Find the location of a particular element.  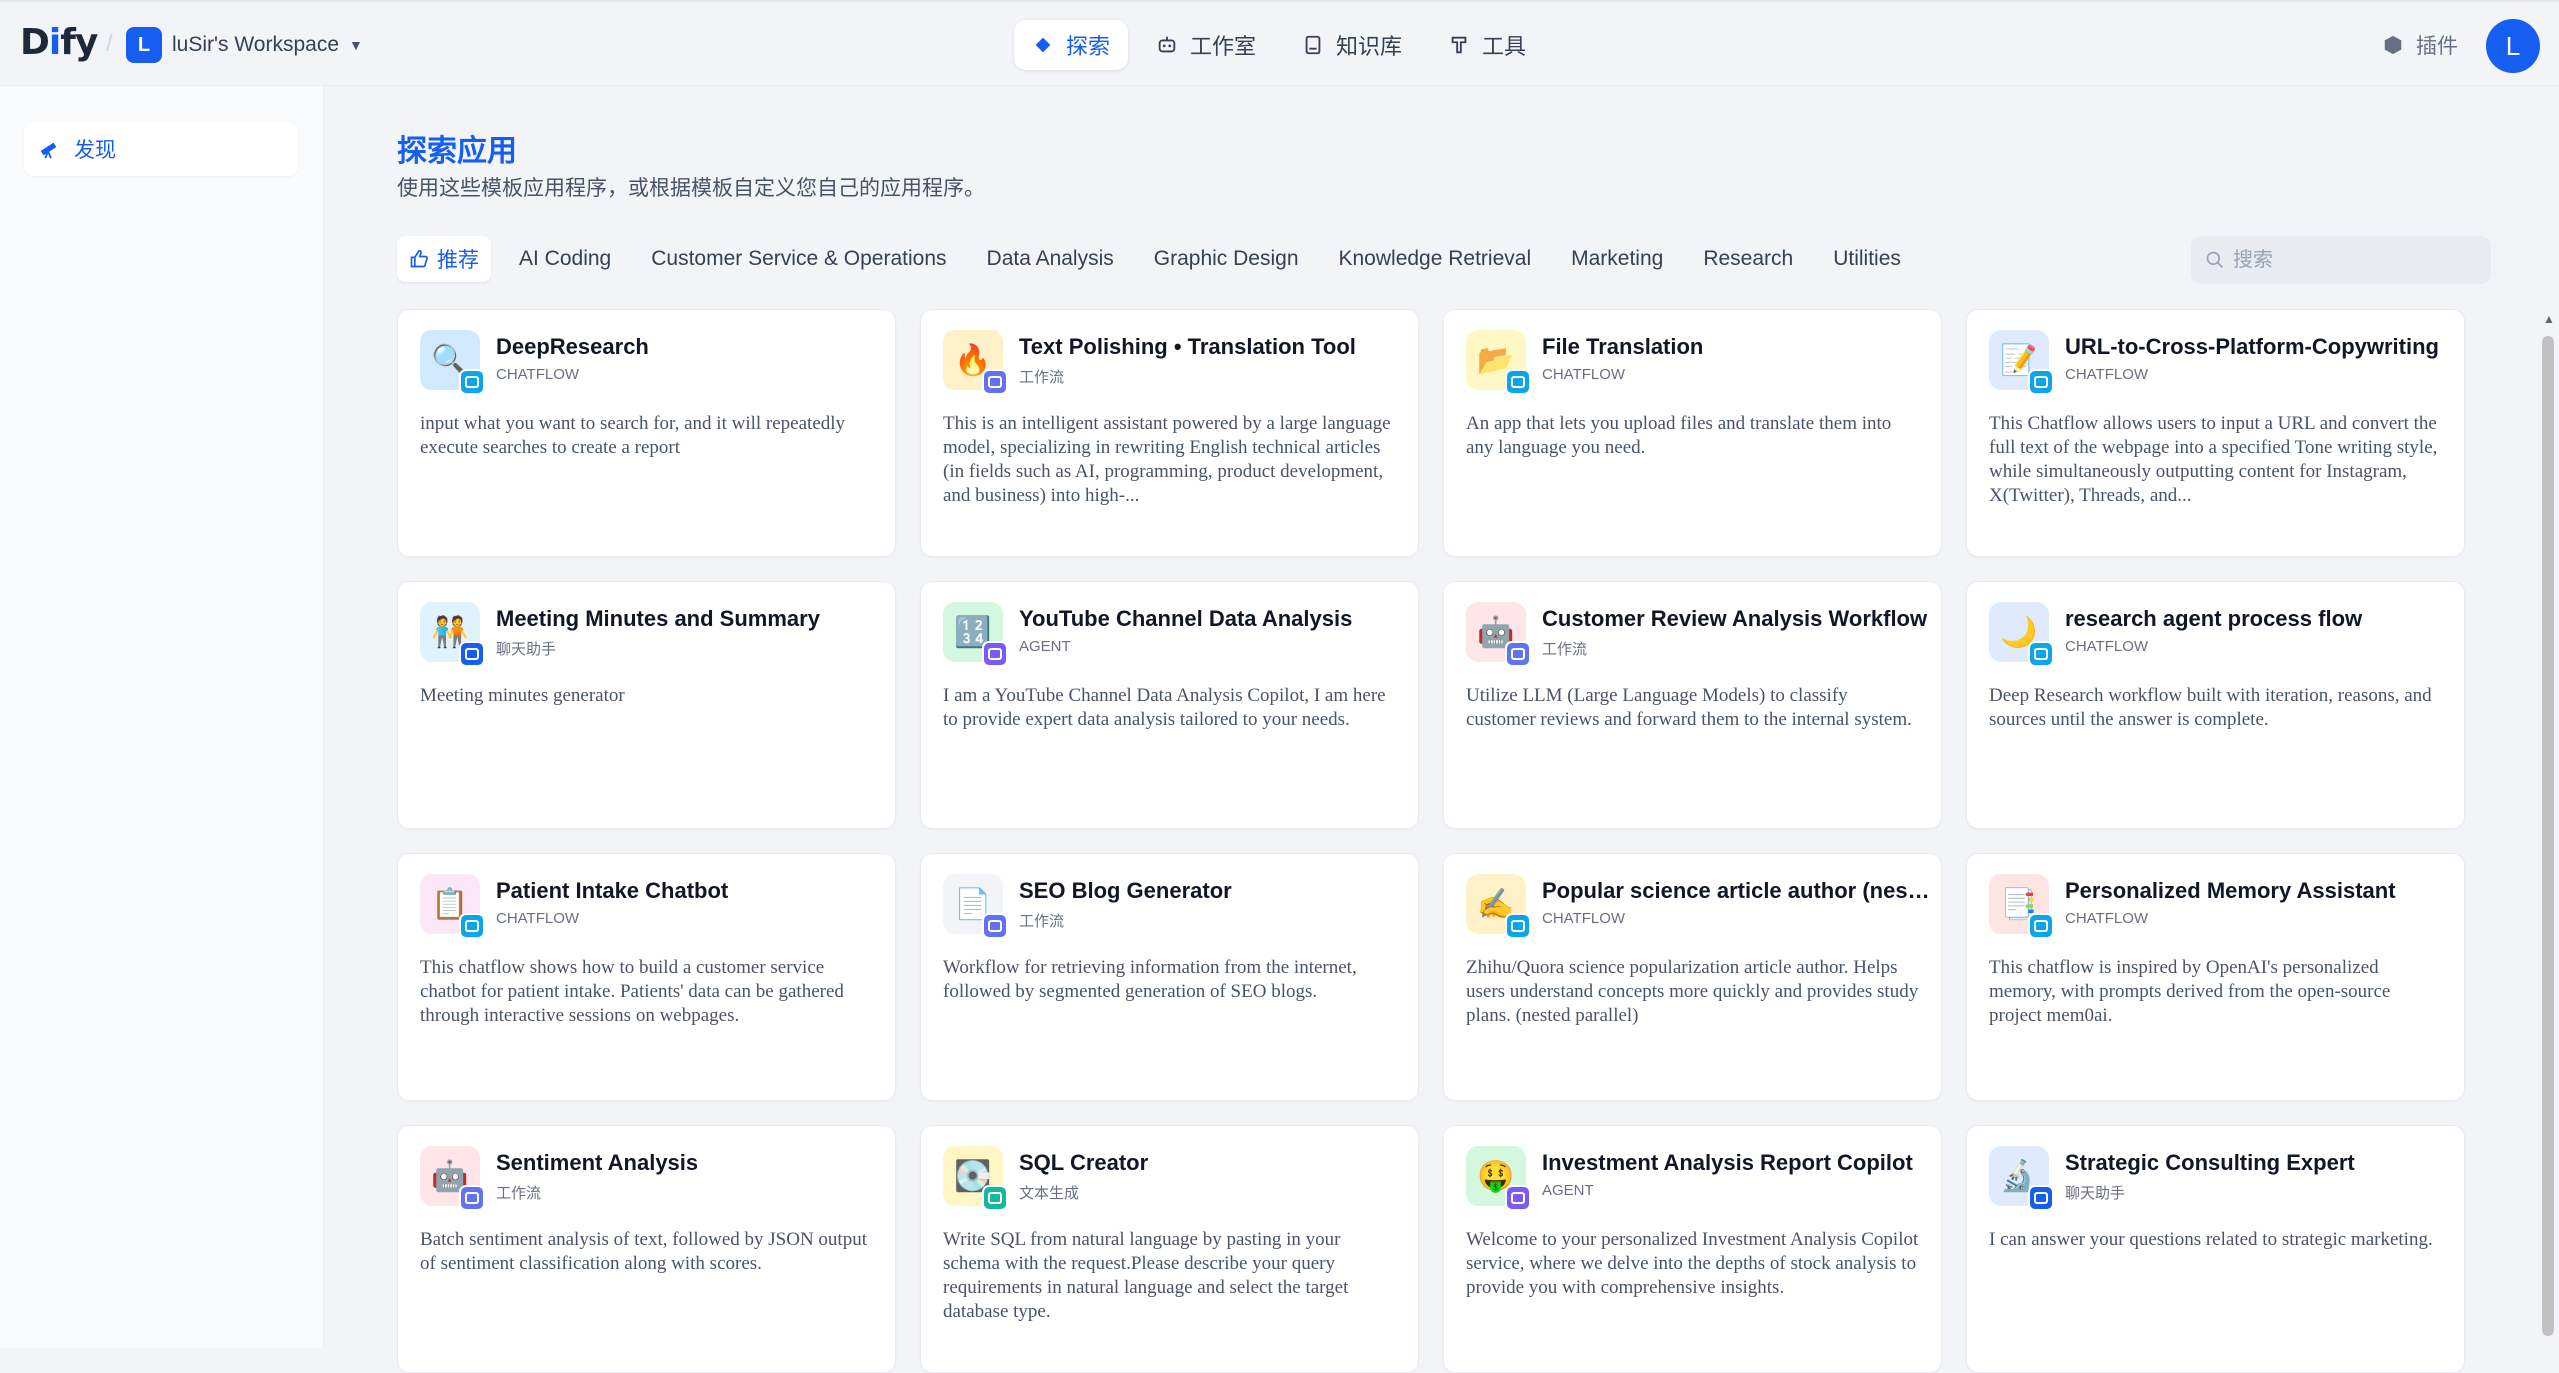

card-header: 🧑‍🤝‍🧑 Meeting Minutes and Summary 聊天助手 is located at coordinates (646, 634).